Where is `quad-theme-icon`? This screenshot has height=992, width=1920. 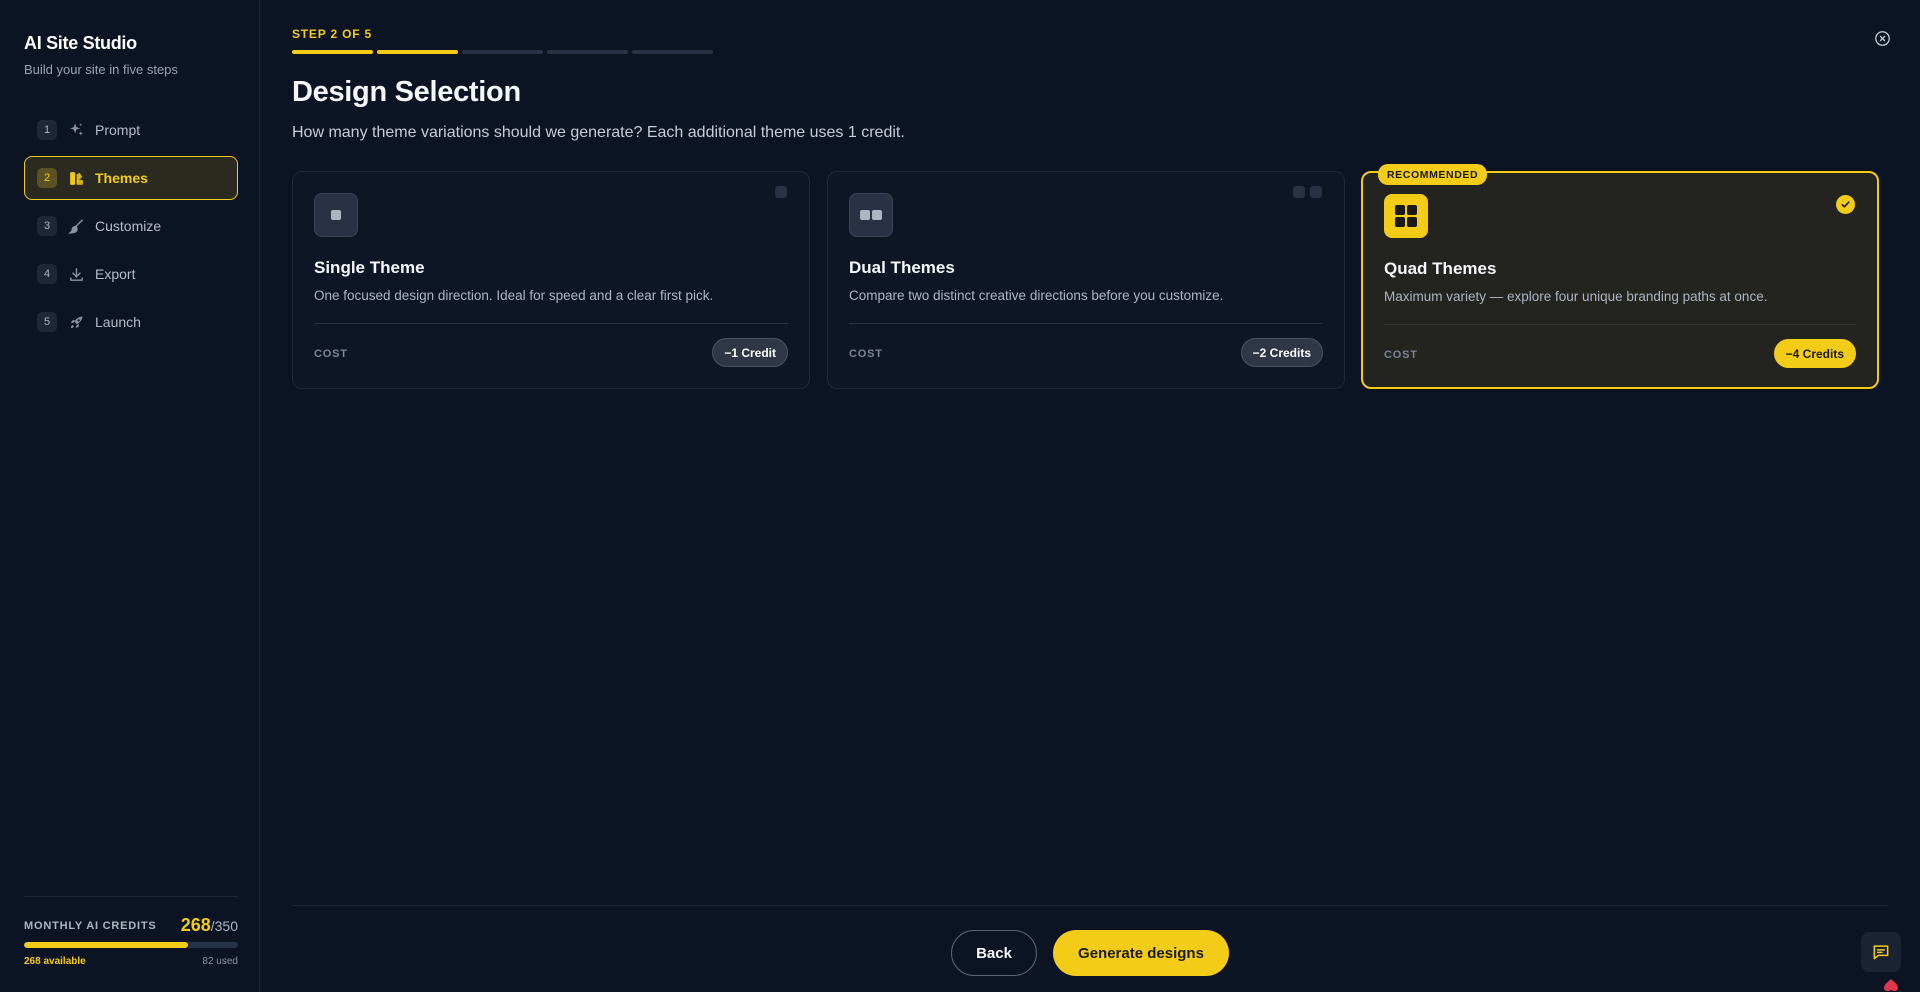
quad-theme-icon is located at coordinates (1406, 216).